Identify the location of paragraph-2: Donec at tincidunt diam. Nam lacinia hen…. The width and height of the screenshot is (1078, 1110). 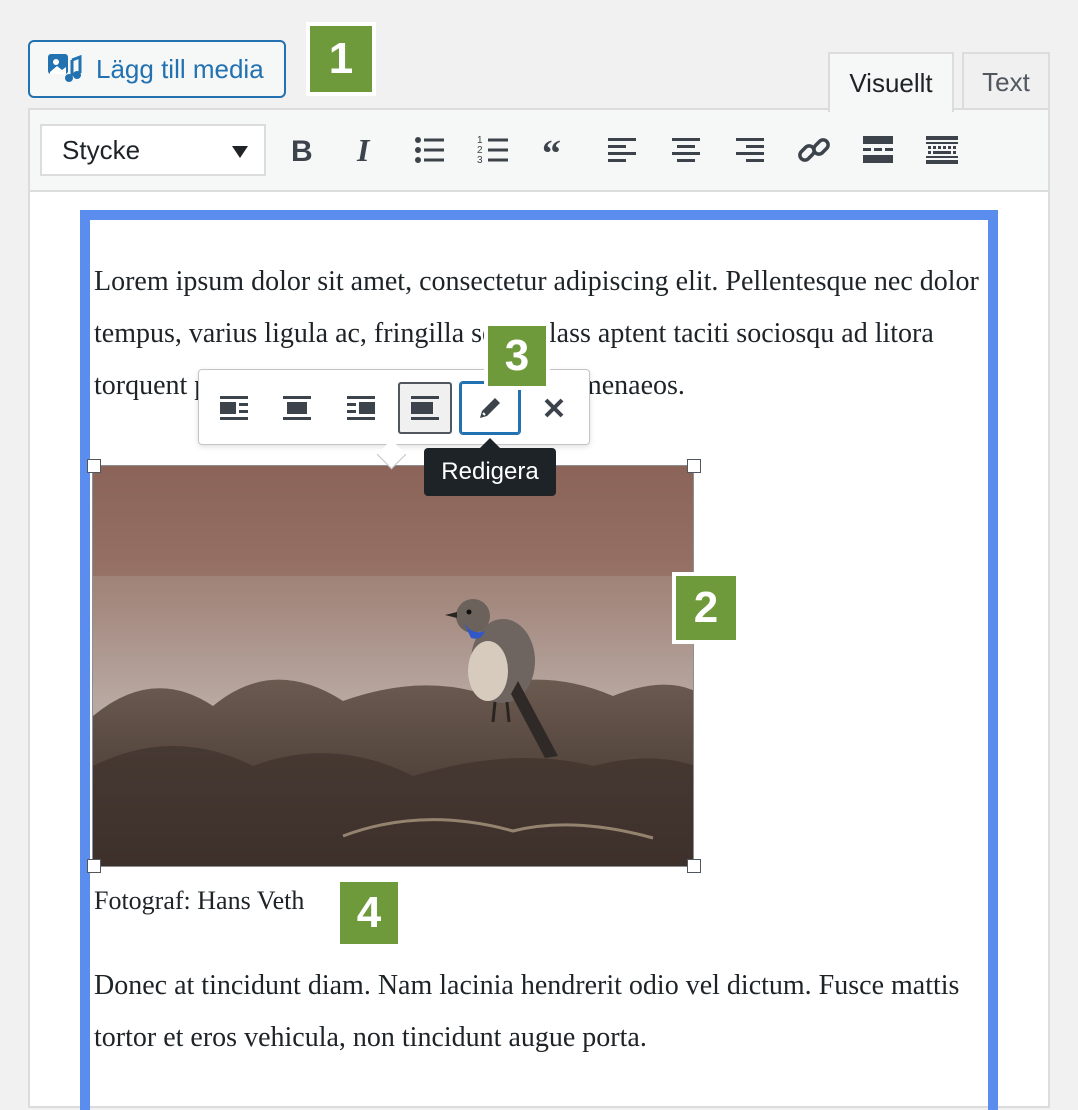
(540, 1012).